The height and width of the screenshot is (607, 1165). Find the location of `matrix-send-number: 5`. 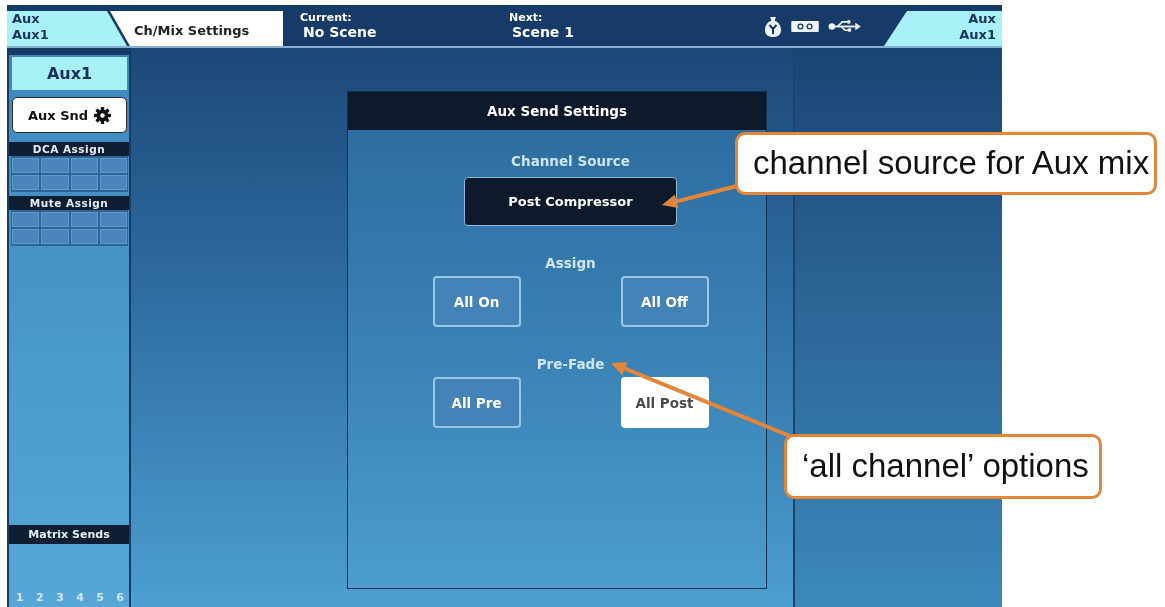

matrix-send-number: 5 is located at coordinates (100, 597).